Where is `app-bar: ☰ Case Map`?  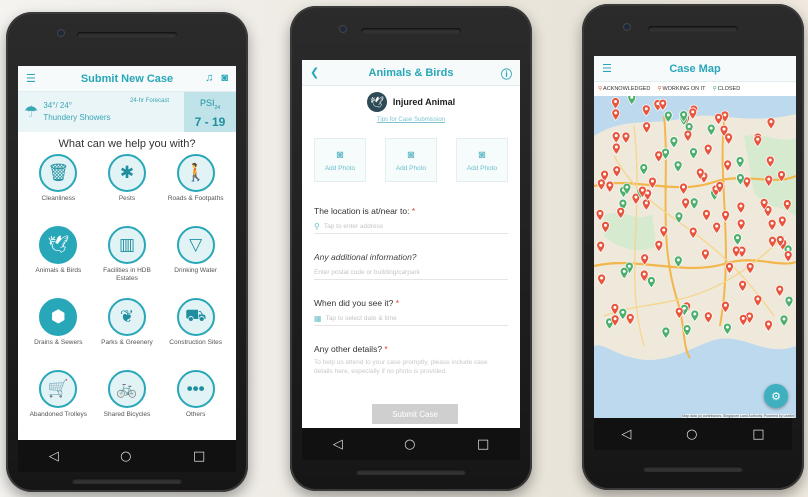 app-bar: ☰ Case Map is located at coordinates (695, 69).